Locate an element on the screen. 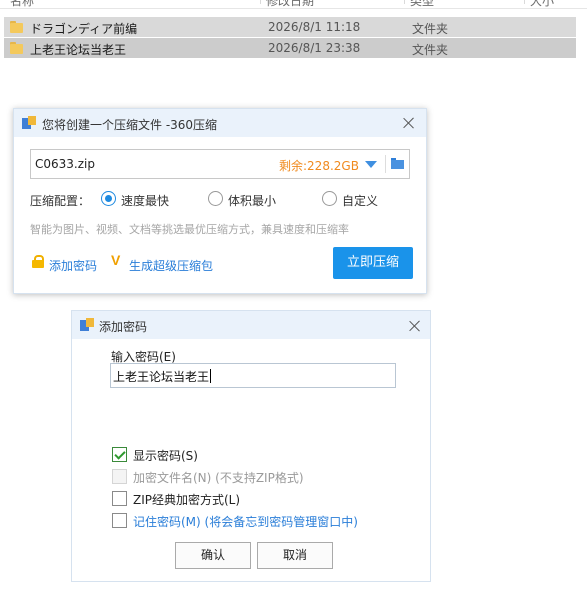  dialog-title-bar: 您将创建一个压缩文件 -360压缩 is located at coordinates (220, 123).